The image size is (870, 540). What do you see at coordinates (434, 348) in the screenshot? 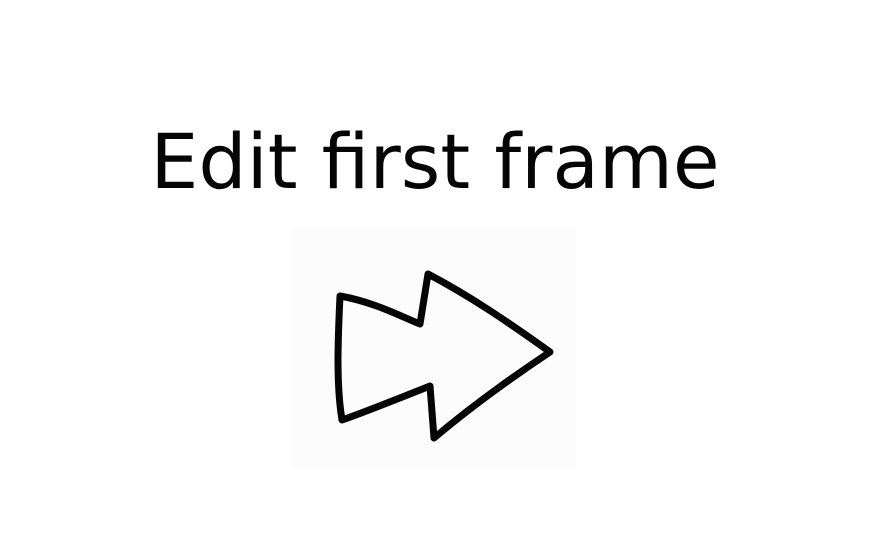
I see `forward-arrow-icon` at bounding box center [434, 348].